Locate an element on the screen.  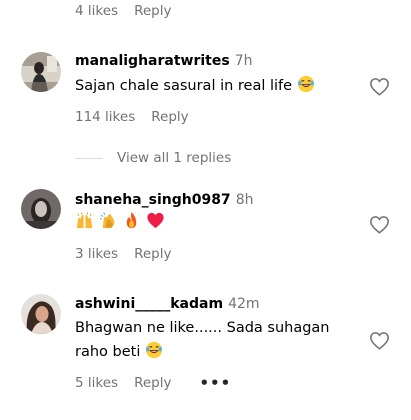
comment-actions: 5 likes Reply ••• is located at coordinates (153, 383).